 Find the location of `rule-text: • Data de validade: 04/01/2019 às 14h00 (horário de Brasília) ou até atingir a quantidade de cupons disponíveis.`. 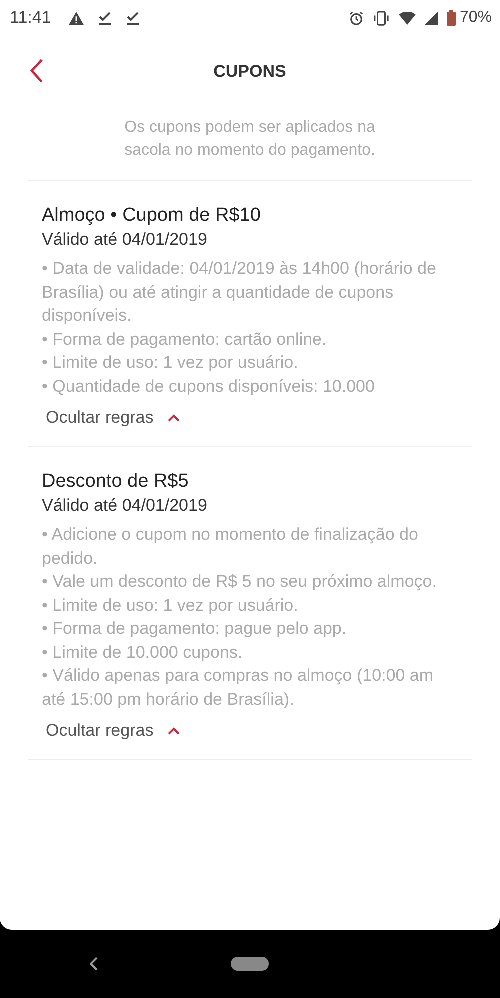

rule-text: • Data de validade: 04/01/2019 às 14h00 (horário de Brasília) ou até atingir a quantidade de cupons disponíveis. is located at coordinates (240, 292).